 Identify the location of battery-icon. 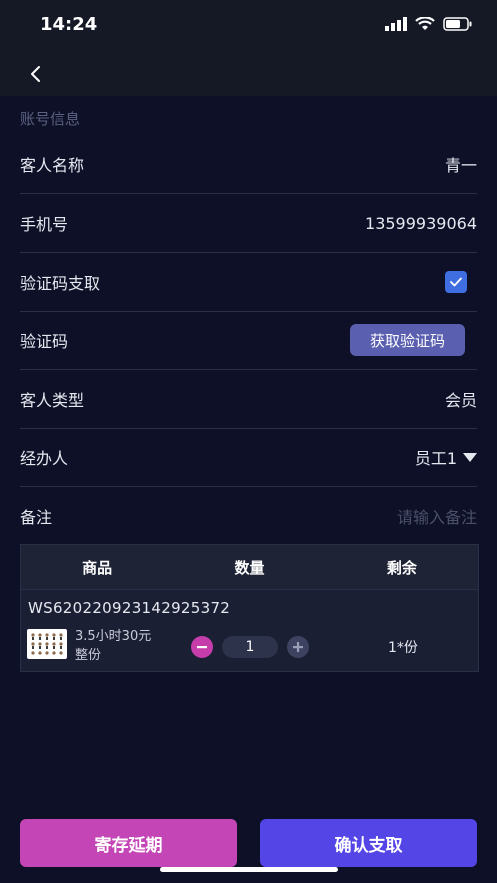
(457, 24).